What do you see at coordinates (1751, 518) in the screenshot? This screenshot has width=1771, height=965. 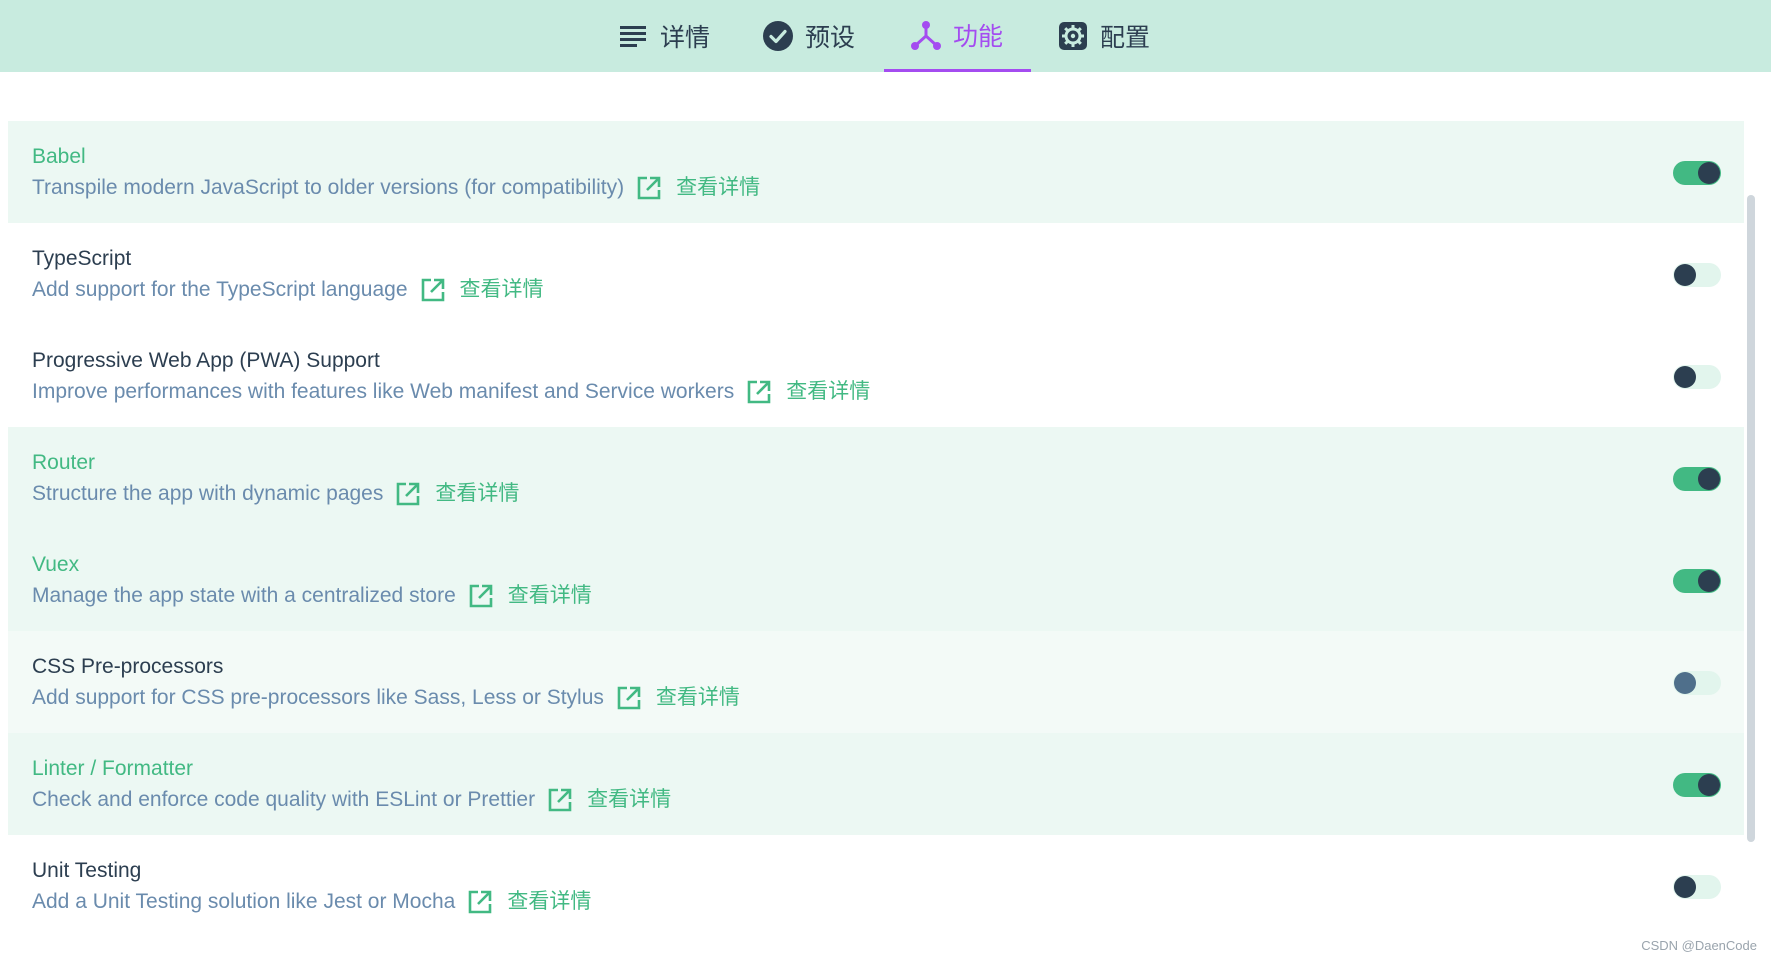 I see `vertical-scrollbar` at bounding box center [1751, 518].